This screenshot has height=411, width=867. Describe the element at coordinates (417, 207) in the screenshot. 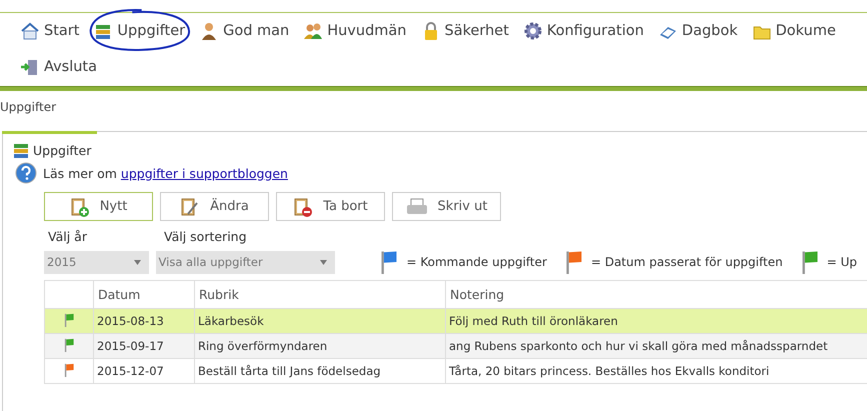

I see `printer-icon` at that location.